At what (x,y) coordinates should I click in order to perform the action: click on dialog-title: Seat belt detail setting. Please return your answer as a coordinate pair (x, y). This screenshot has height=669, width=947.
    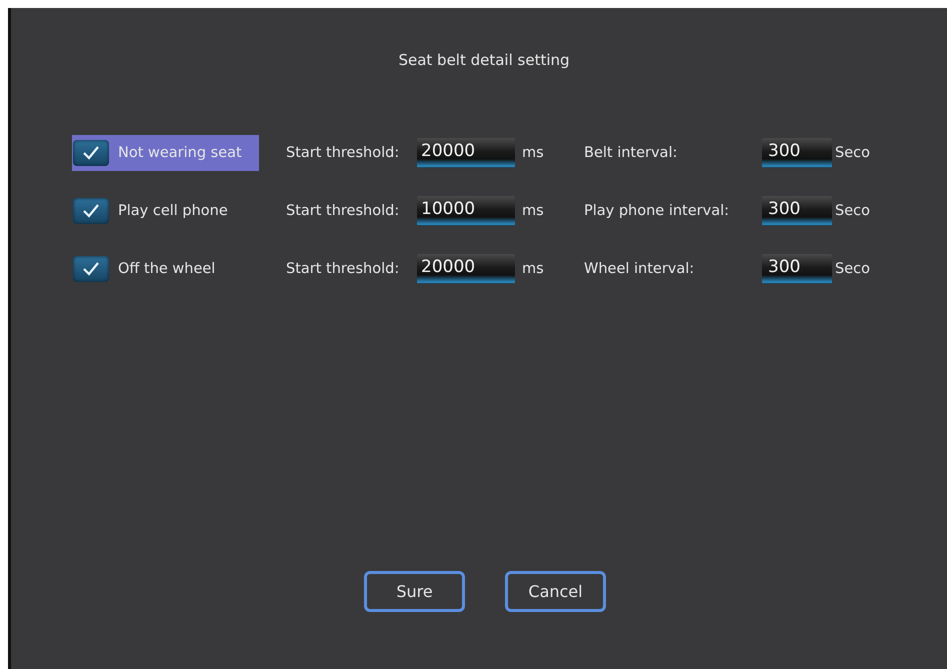
    Looking at the image, I should click on (484, 60).